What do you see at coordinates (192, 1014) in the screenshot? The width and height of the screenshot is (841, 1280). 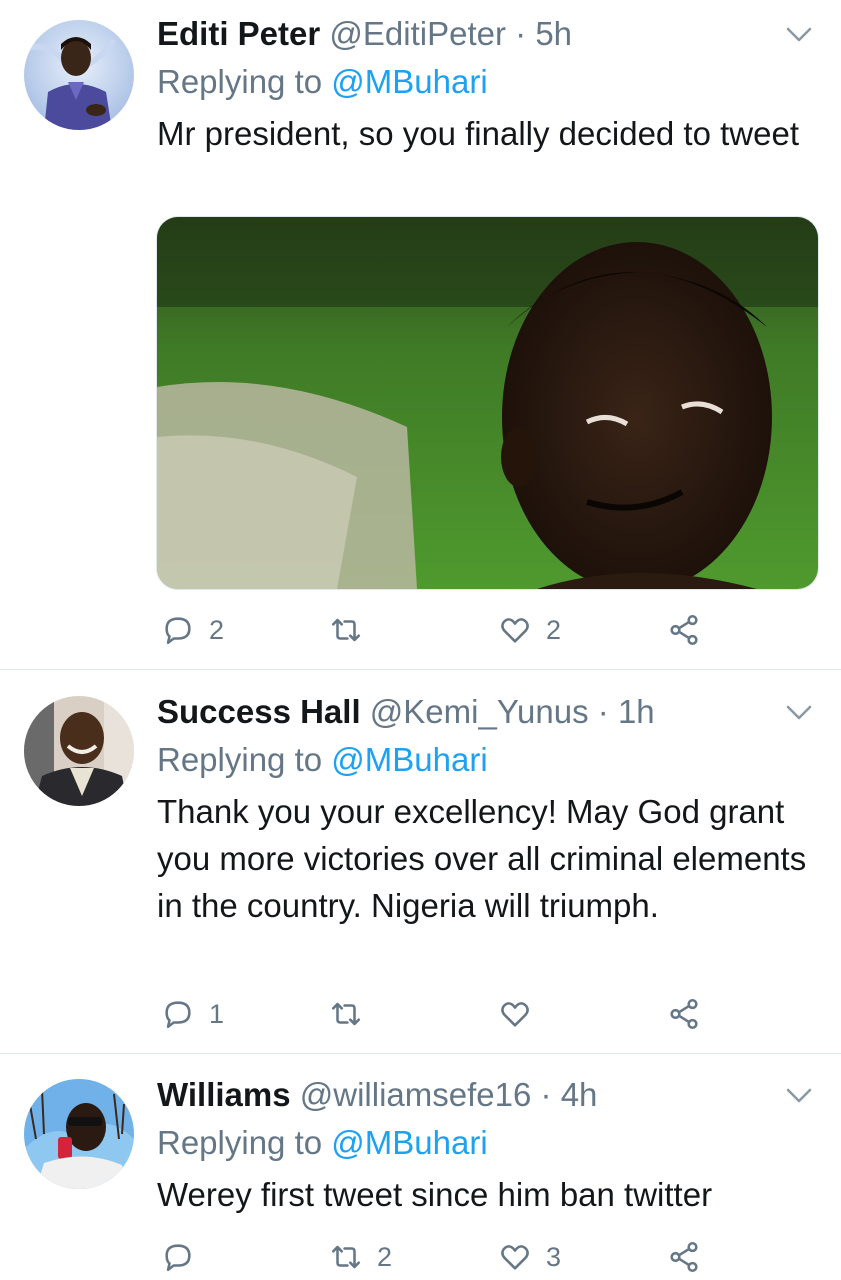 I see `reply-action: 1` at bounding box center [192, 1014].